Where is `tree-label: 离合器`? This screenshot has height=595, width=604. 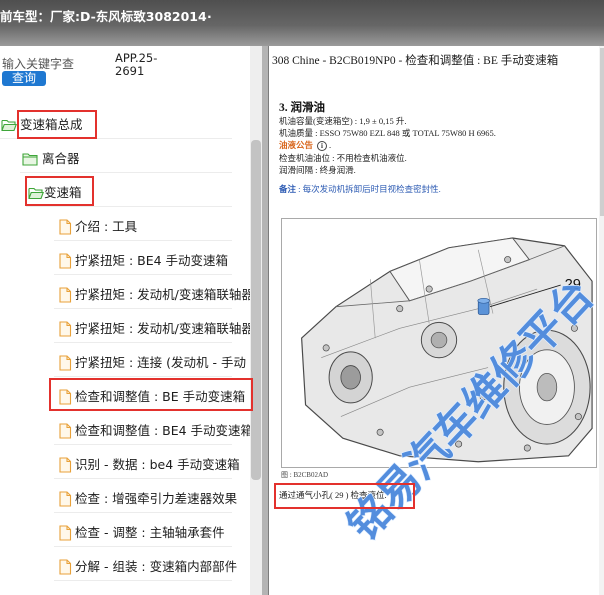 tree-label: 离合器 is located at coordinates (61, 158).